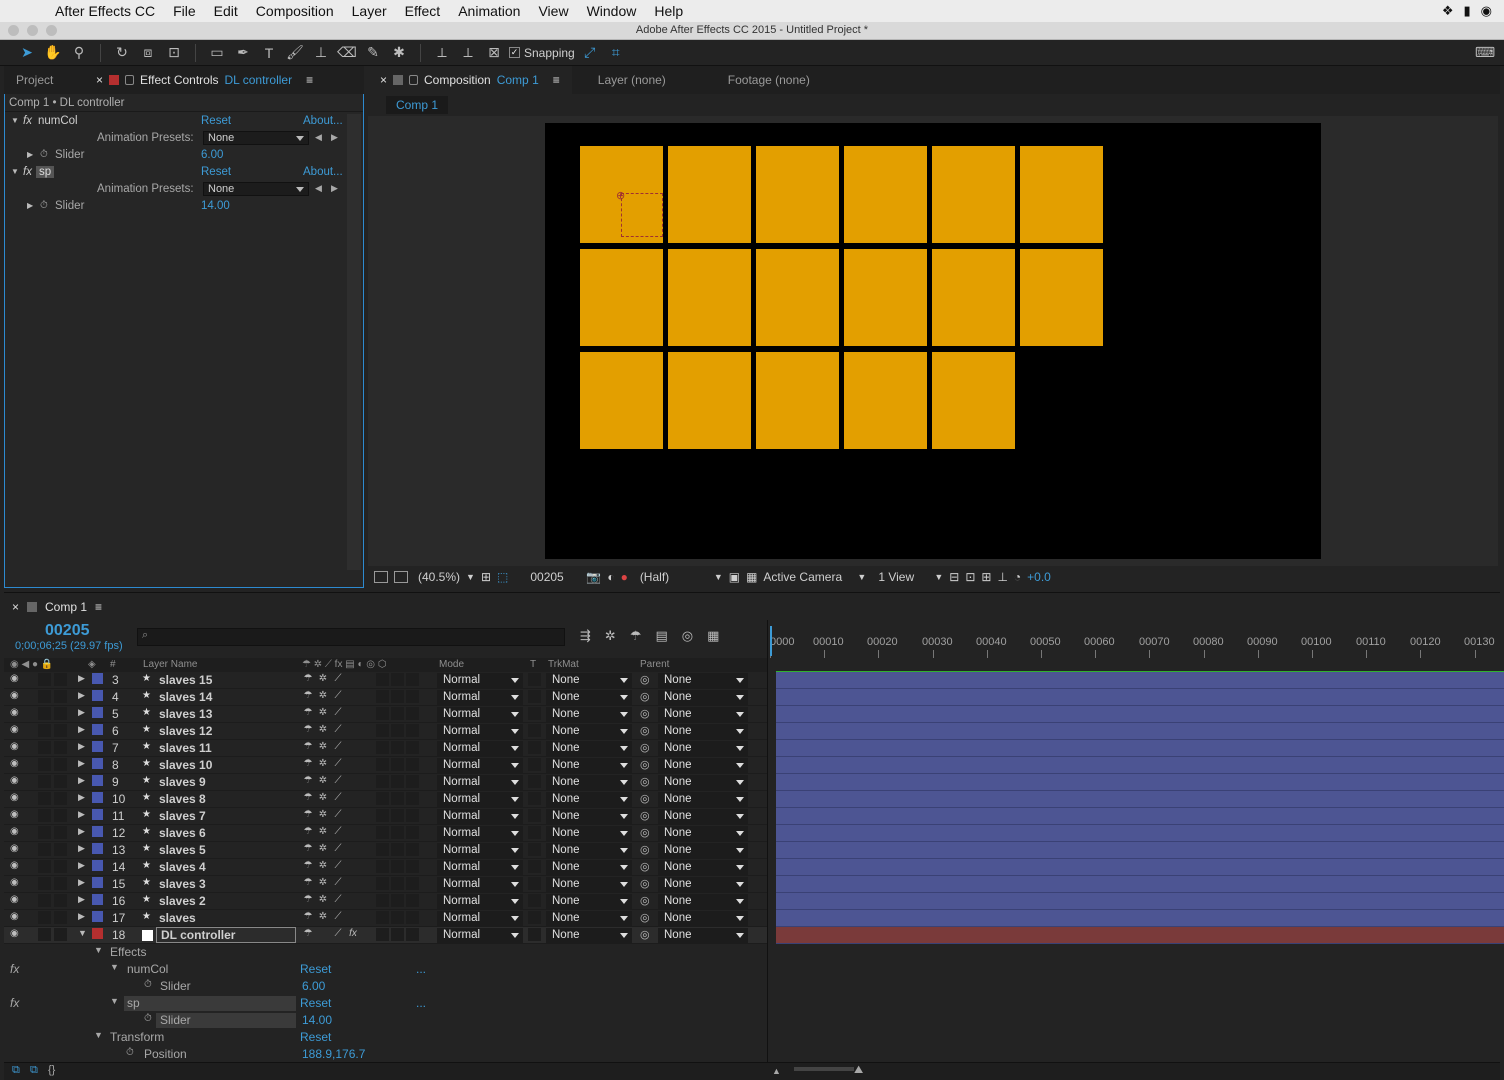 The image size is (1504, 1080). I want to click on menu-window: Window, so click(612, 11).